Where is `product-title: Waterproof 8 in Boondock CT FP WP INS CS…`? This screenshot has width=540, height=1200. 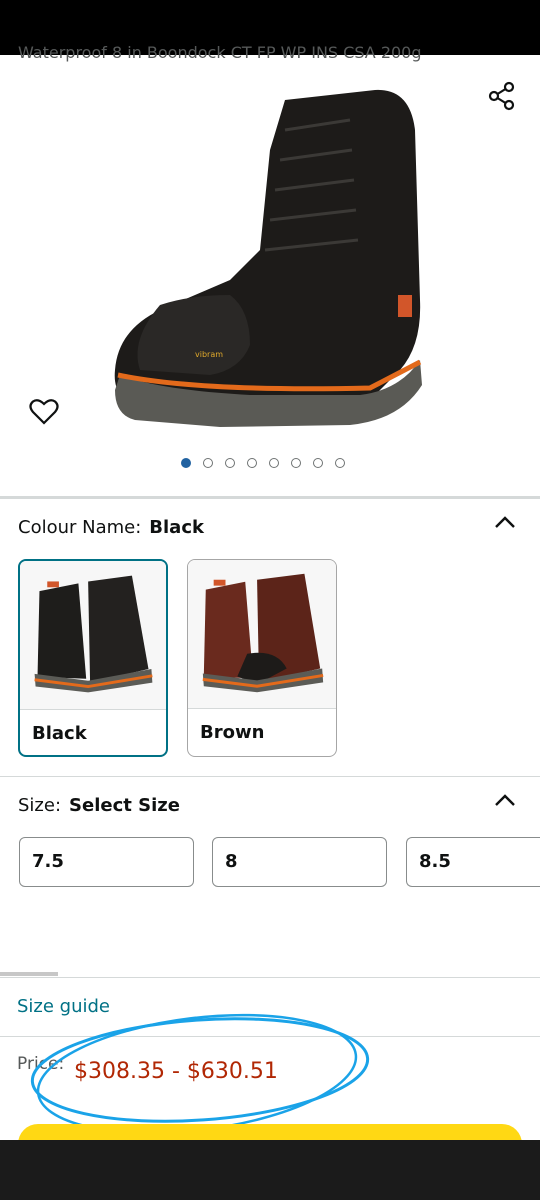
product-title: Waterproof 8 in Boondock CT FP WP INS CS… is located at coordinates (220, 52).